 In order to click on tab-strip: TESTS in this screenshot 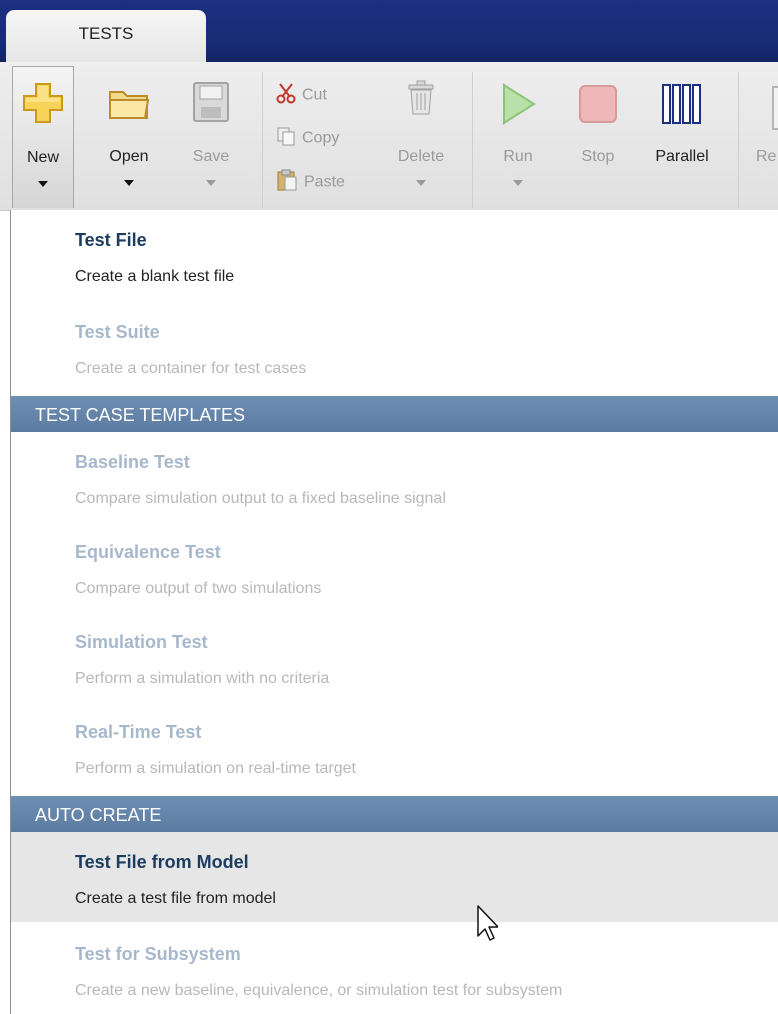, I will do `click(389, 31)`.